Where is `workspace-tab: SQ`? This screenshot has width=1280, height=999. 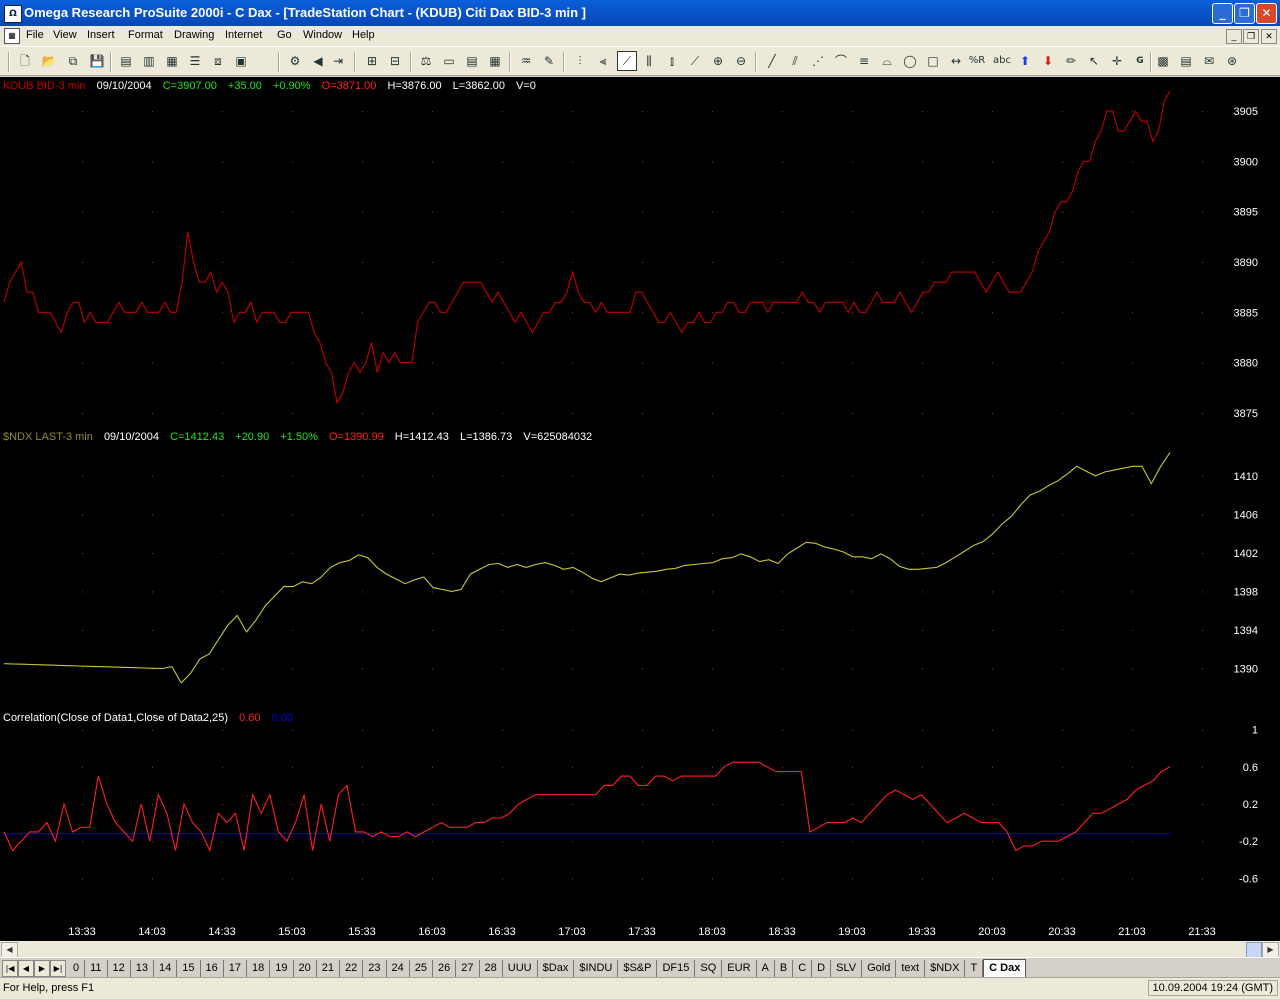
workspace-tab: SQ is located at coordinates (709, 968).